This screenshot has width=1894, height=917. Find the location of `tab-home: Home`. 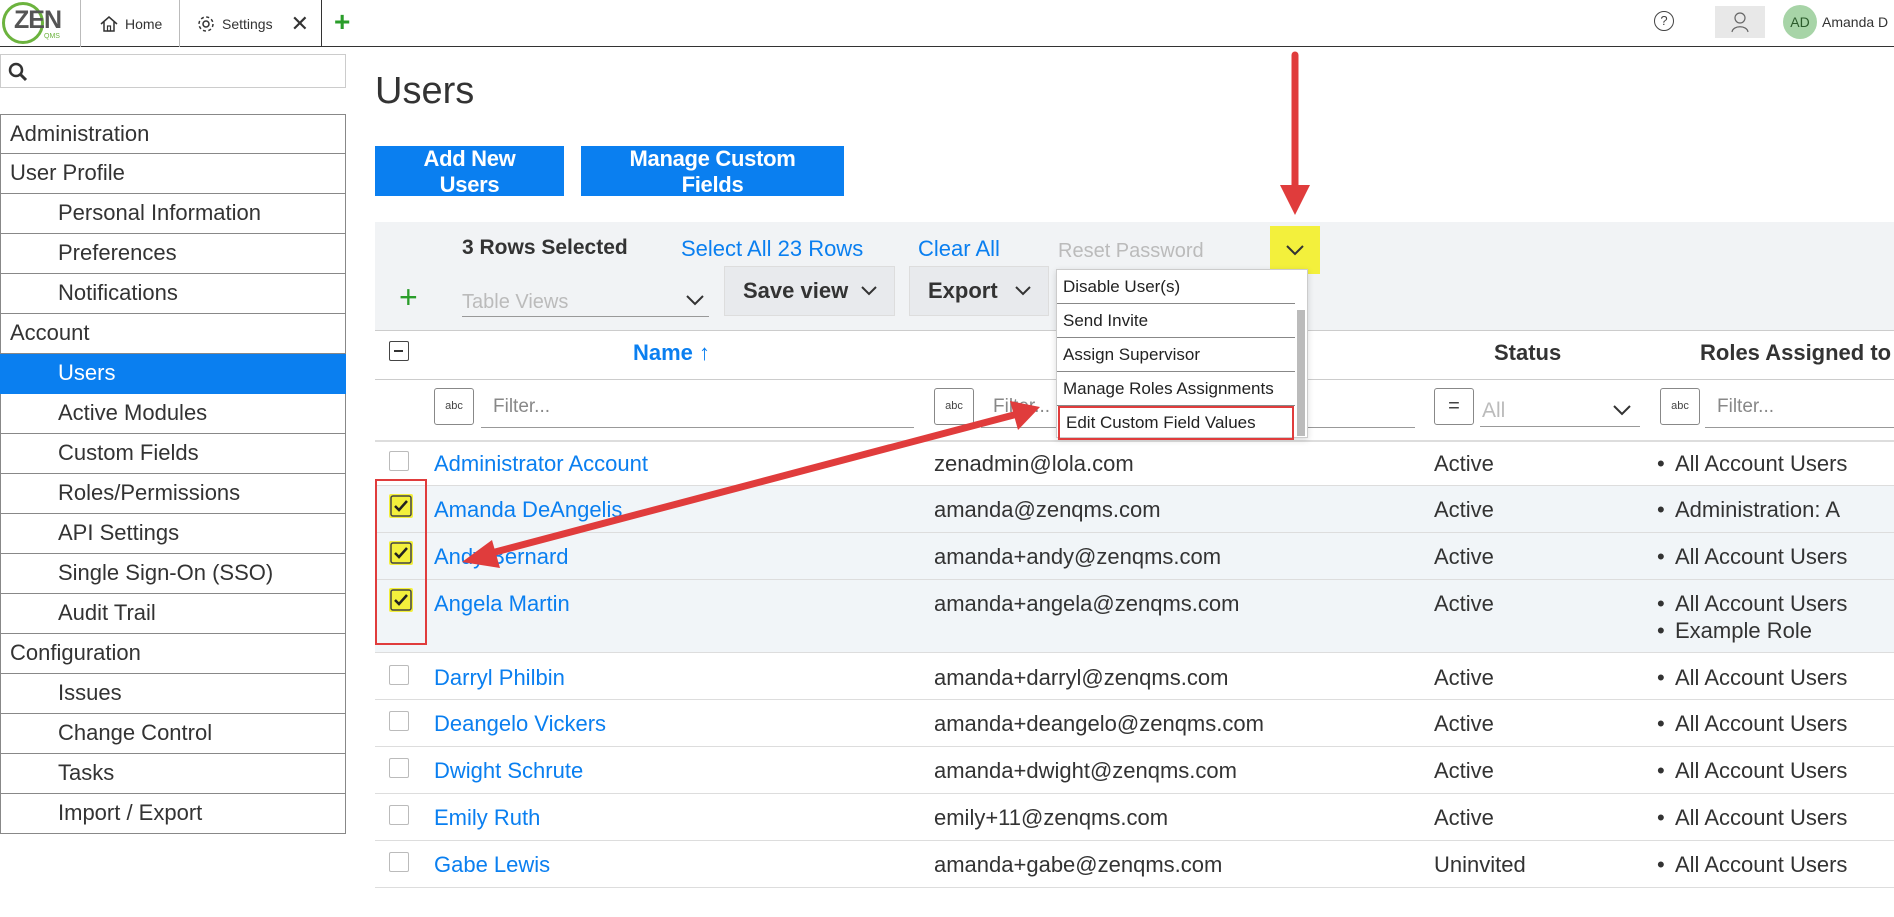

tab-home: Home is located at coordinates (130, 23).